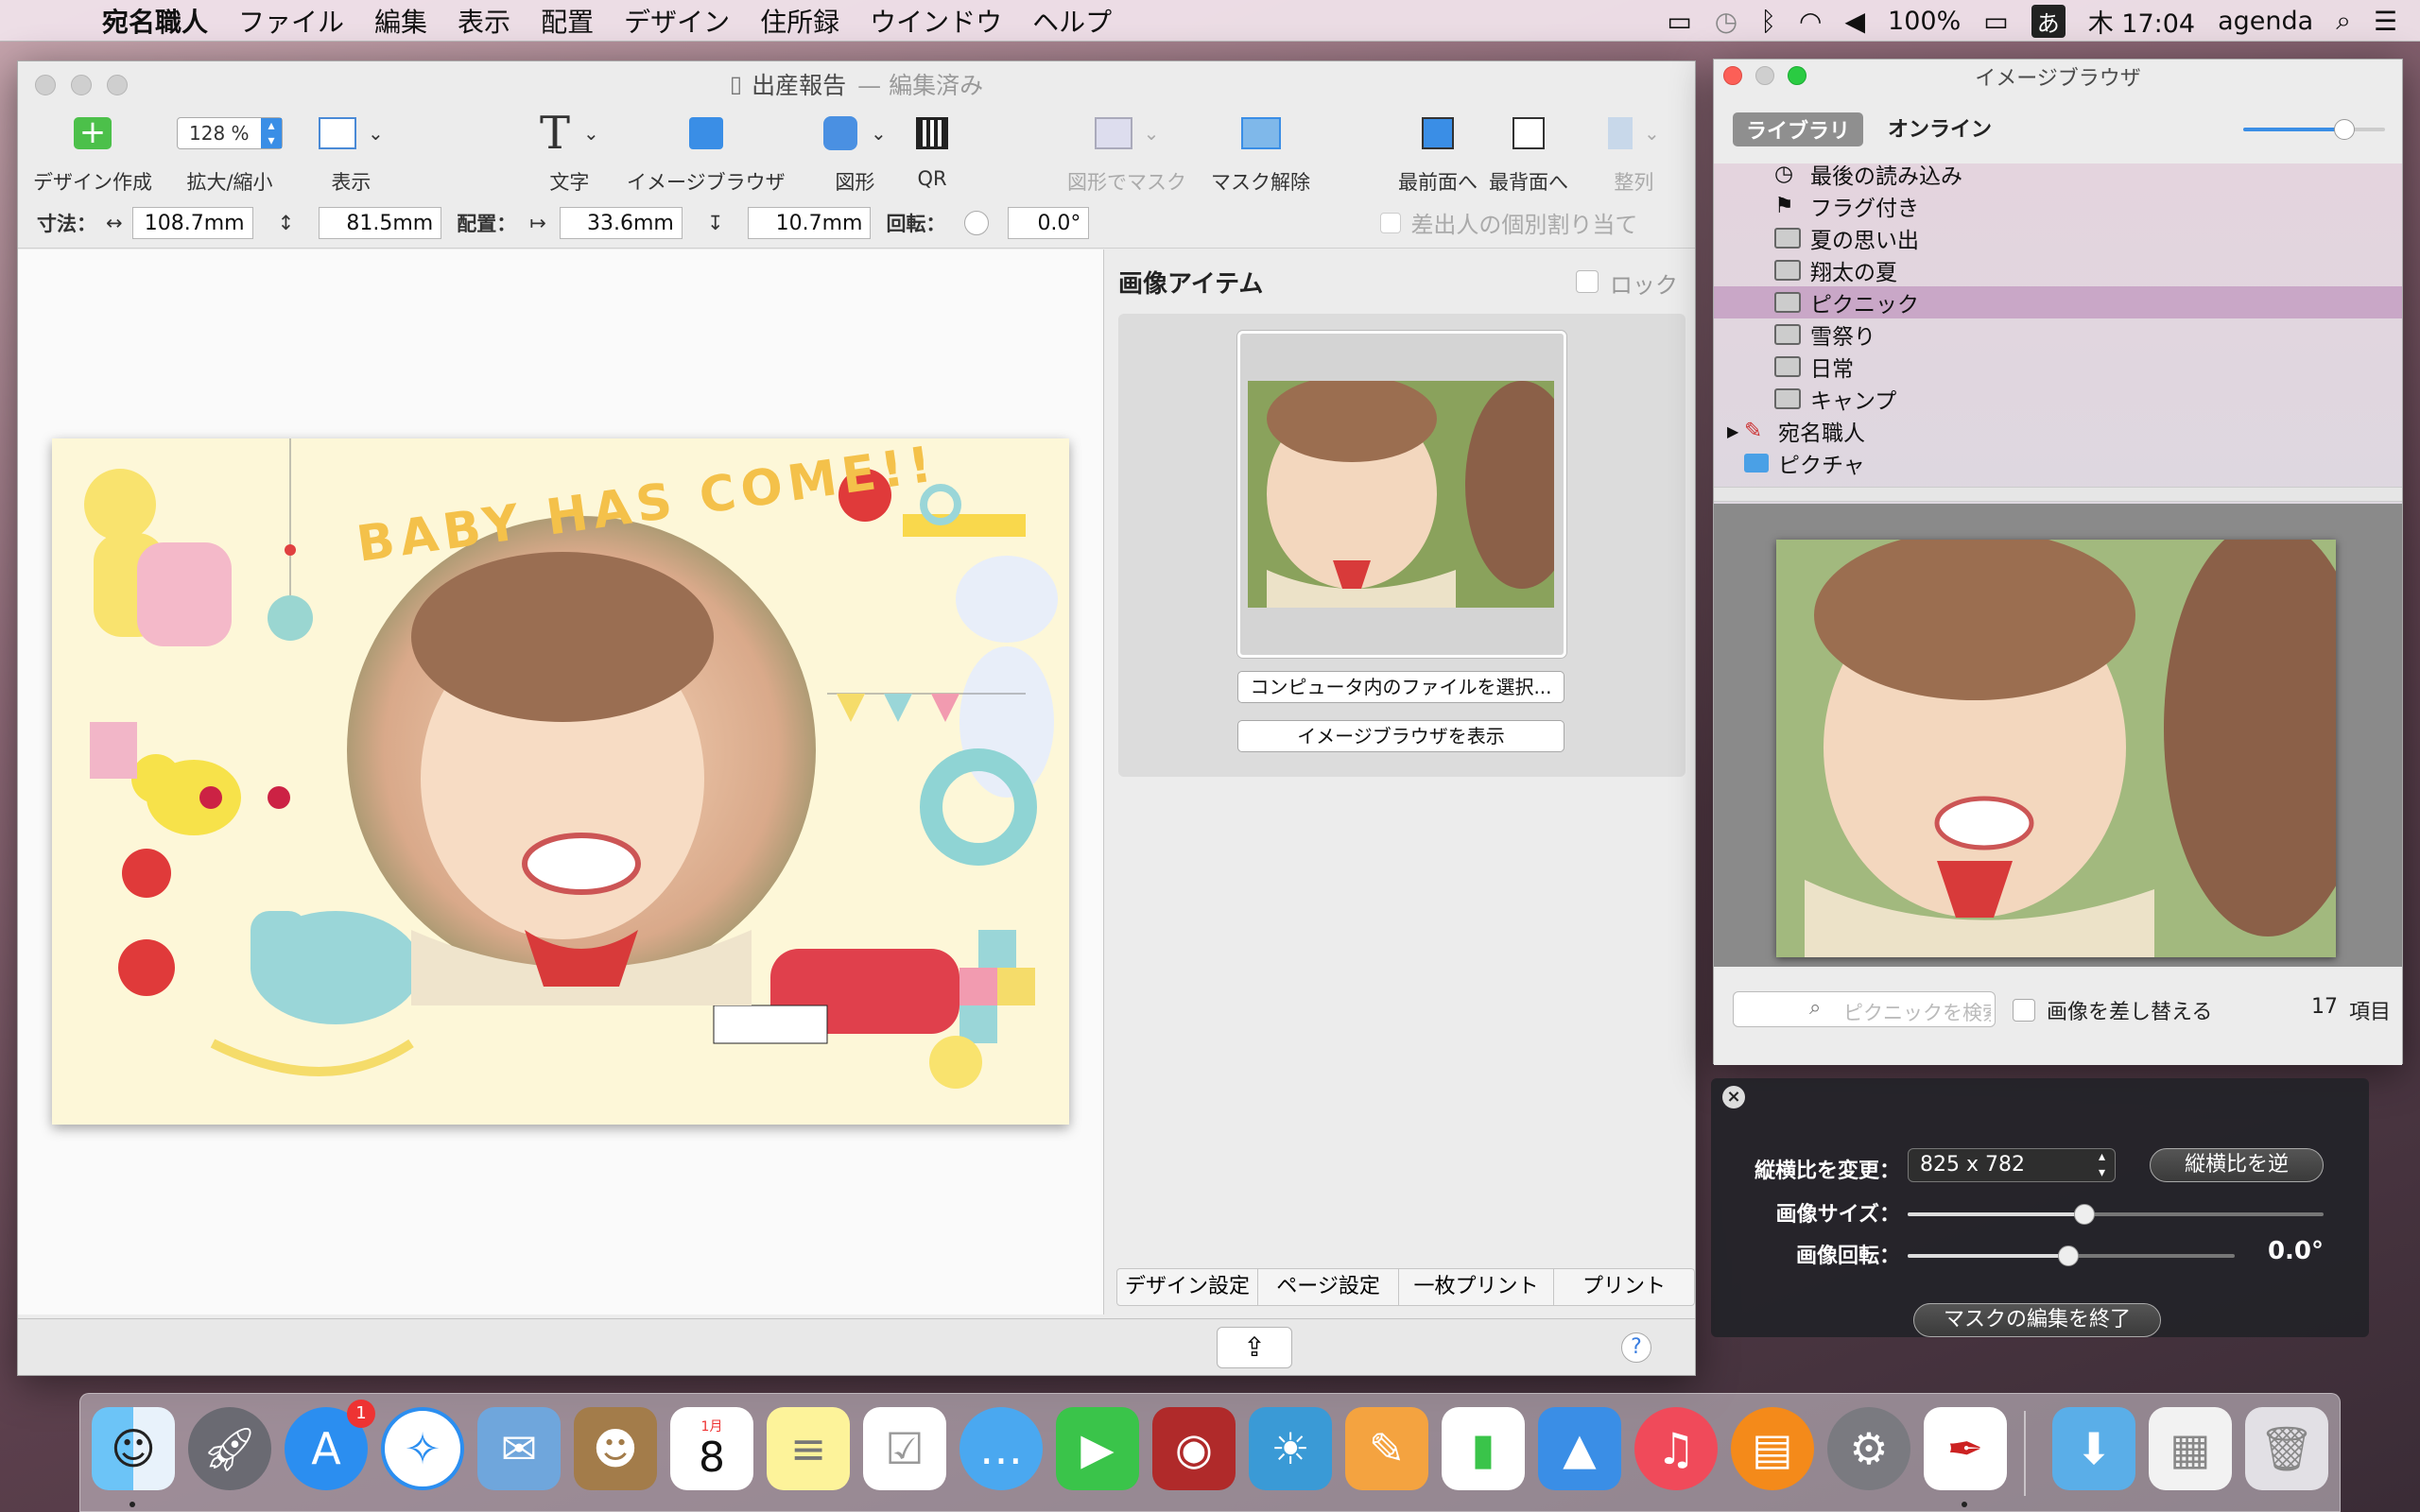 Image resolution: width=2420 pixels, height=1512 pixels. I want to click on text-button: T ⌄ 文字, so click(569, 151).